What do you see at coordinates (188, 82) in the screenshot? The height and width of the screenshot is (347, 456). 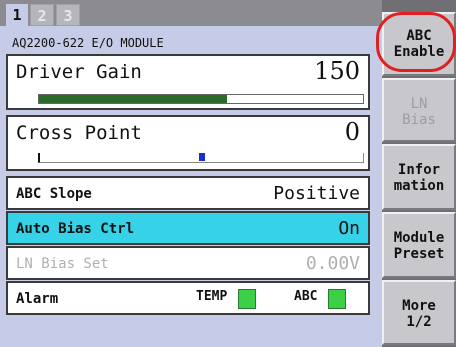 I see `driver-gain-panel: Driver Gain 150` at bounding box center [188, 82].